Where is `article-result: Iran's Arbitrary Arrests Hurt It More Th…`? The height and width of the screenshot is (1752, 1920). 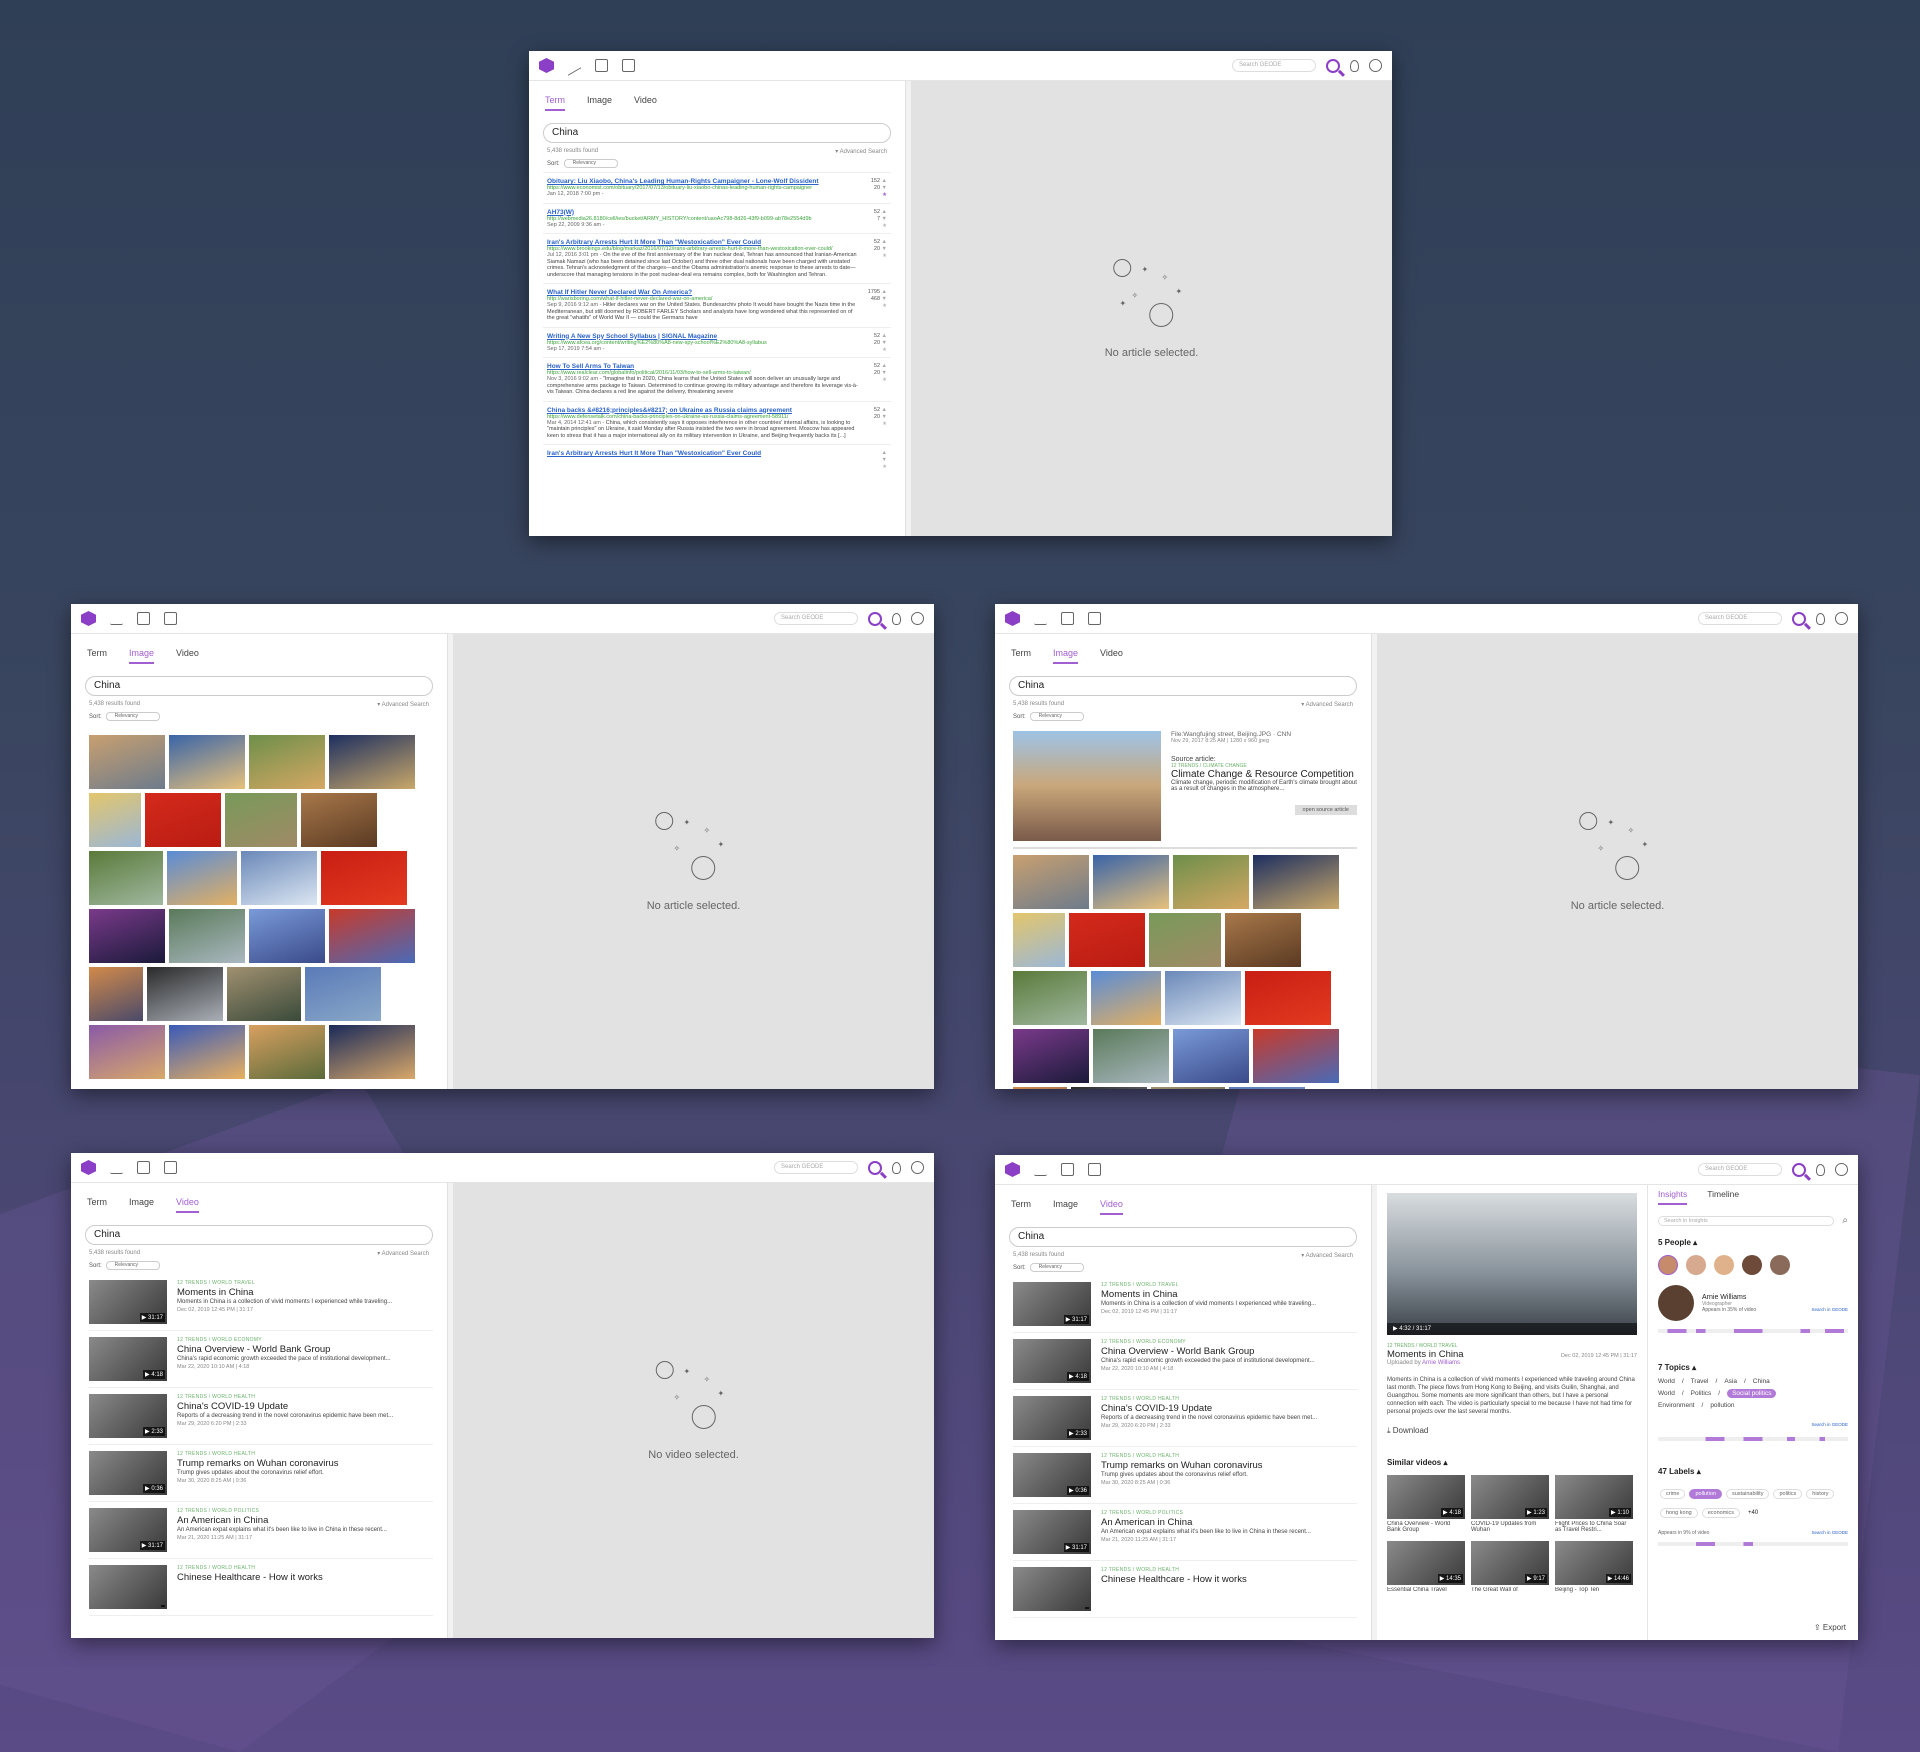 article-result: Iran's Arbitrary Arrests Hurt It More Th… is located at coordinates (717, 258).